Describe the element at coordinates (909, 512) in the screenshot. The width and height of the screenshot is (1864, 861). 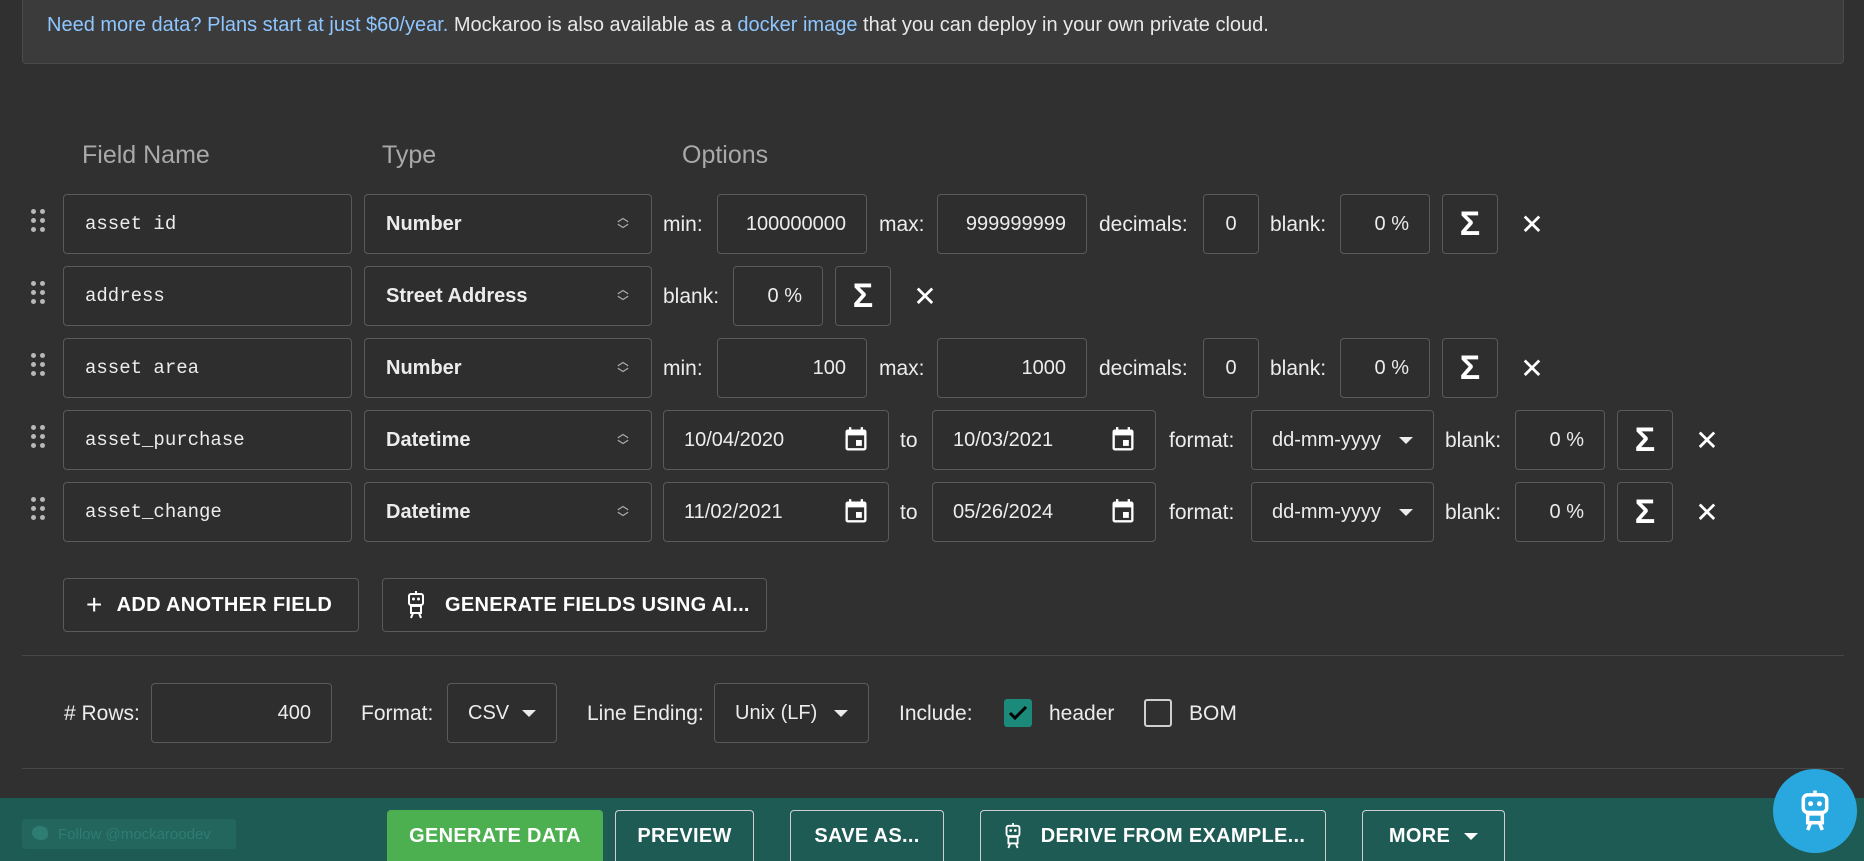
I see `to-label: to` at that location.